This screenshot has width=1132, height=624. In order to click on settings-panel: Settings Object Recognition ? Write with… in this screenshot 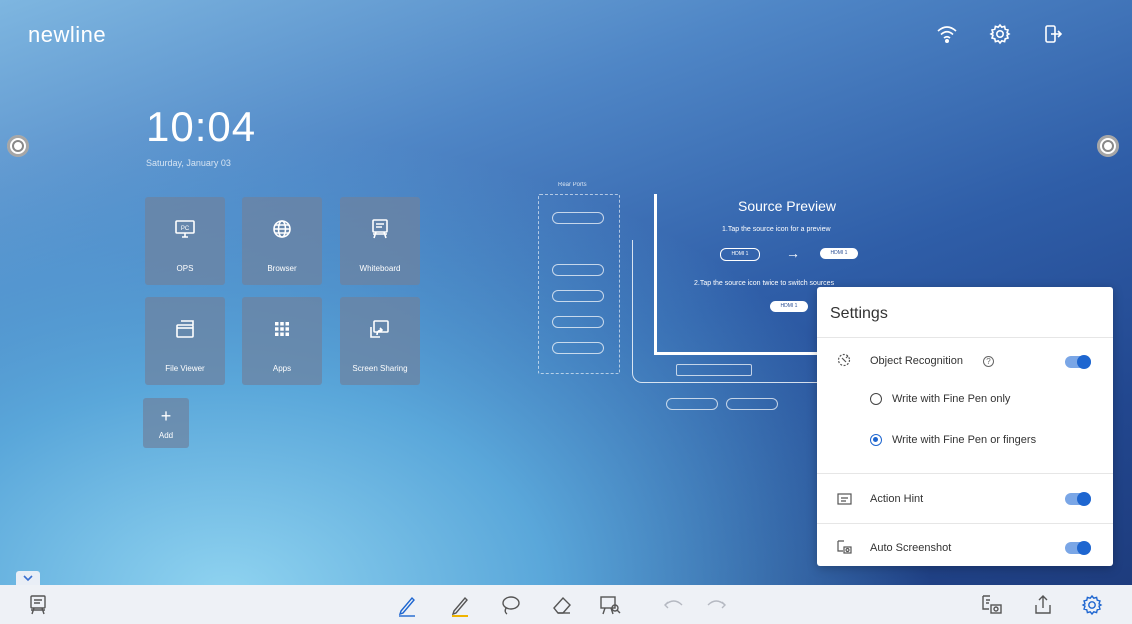, I will do `click(965, 426)`.